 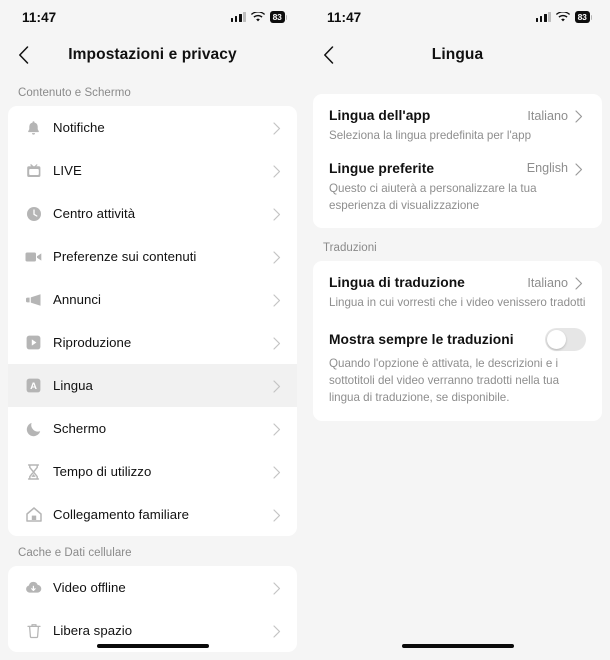 I want to click on toggle-knob, so click(x=556, y=340).